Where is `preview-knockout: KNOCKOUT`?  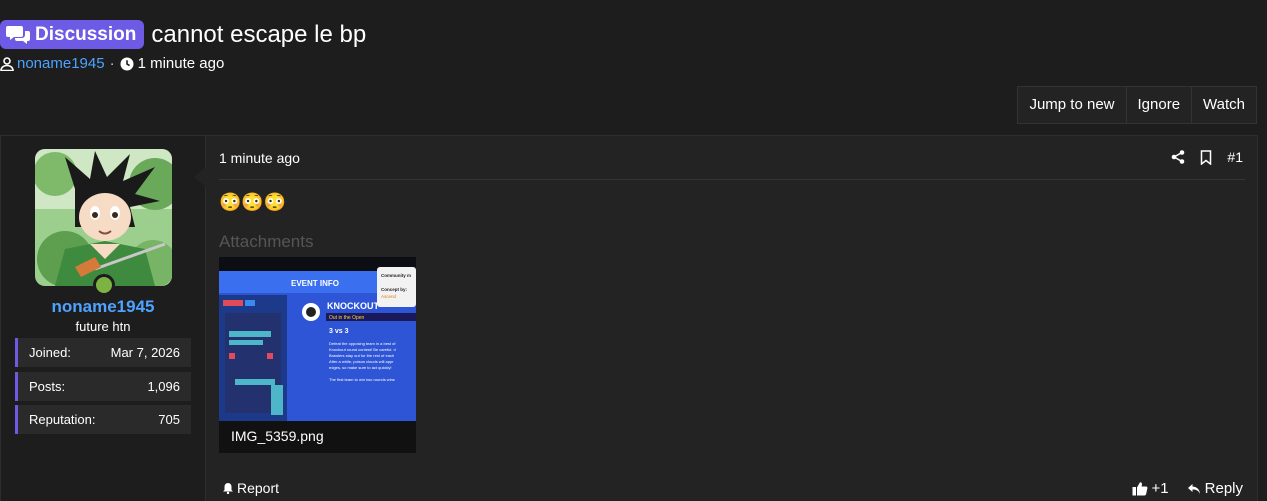 preview-knockout: KNOCKOUT is located at coordinates (353, 306).